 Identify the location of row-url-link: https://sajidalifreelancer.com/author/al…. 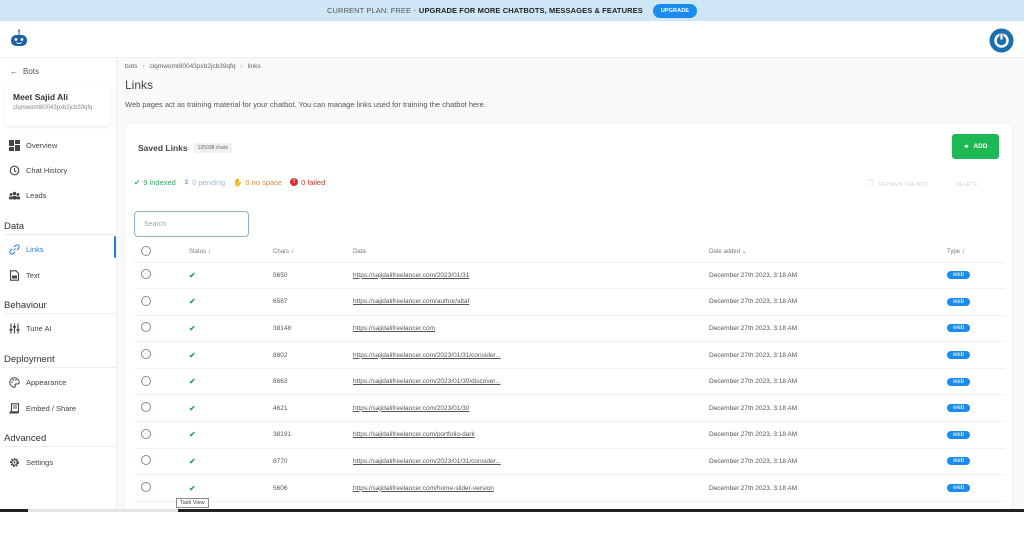
(411, 301).